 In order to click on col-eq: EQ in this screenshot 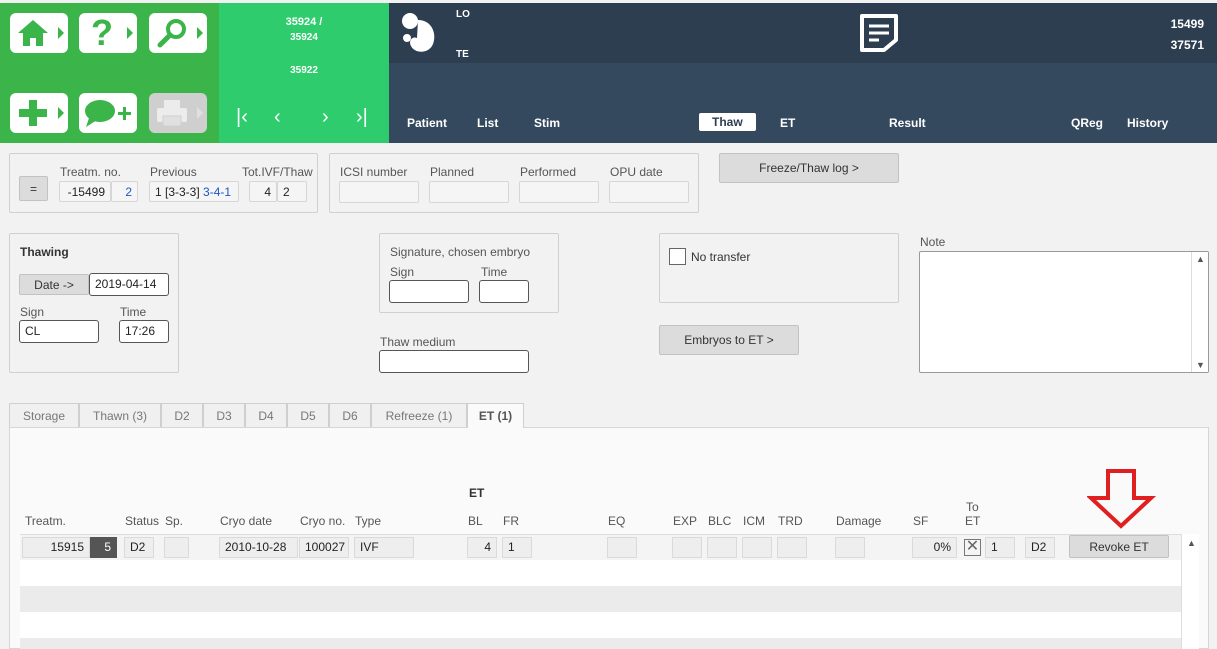, I will do `click(617, 521)`.